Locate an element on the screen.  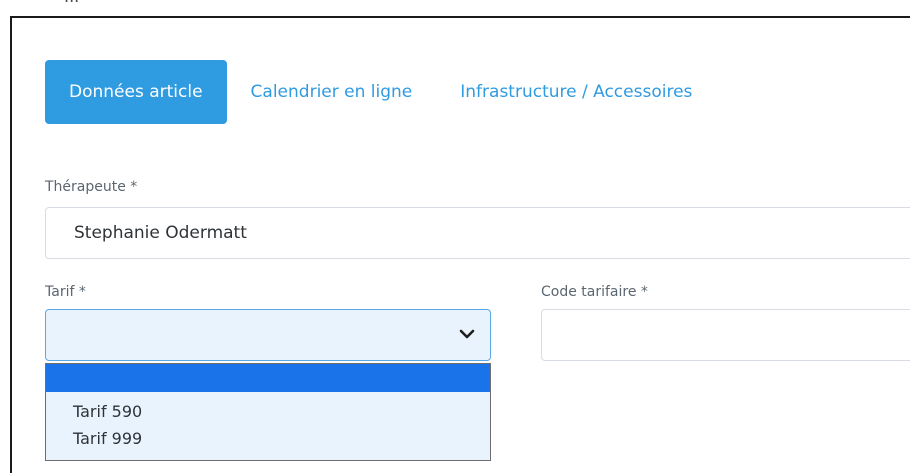
code-tarifaire-label: Code tarifaire * is located at coordinates (594, 292).